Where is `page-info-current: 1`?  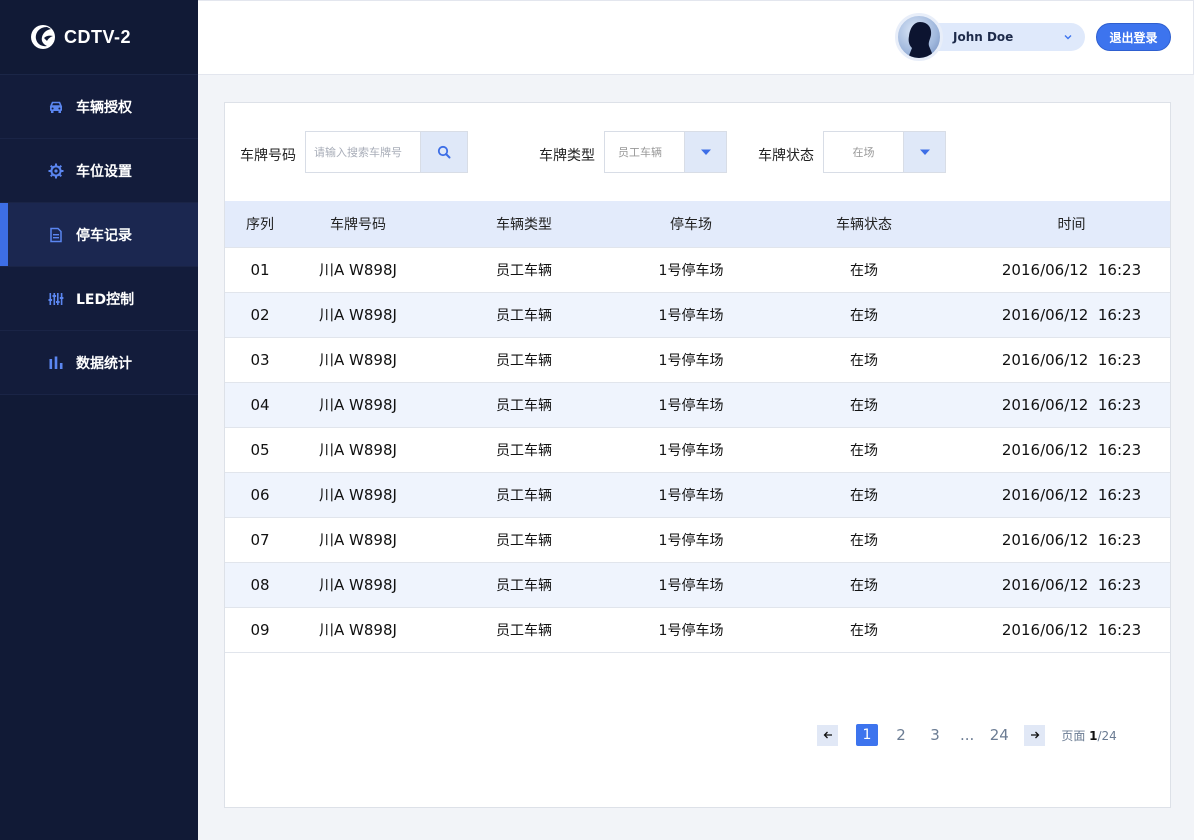 page-info-current: 1 is located at coordinates (1093, 735).